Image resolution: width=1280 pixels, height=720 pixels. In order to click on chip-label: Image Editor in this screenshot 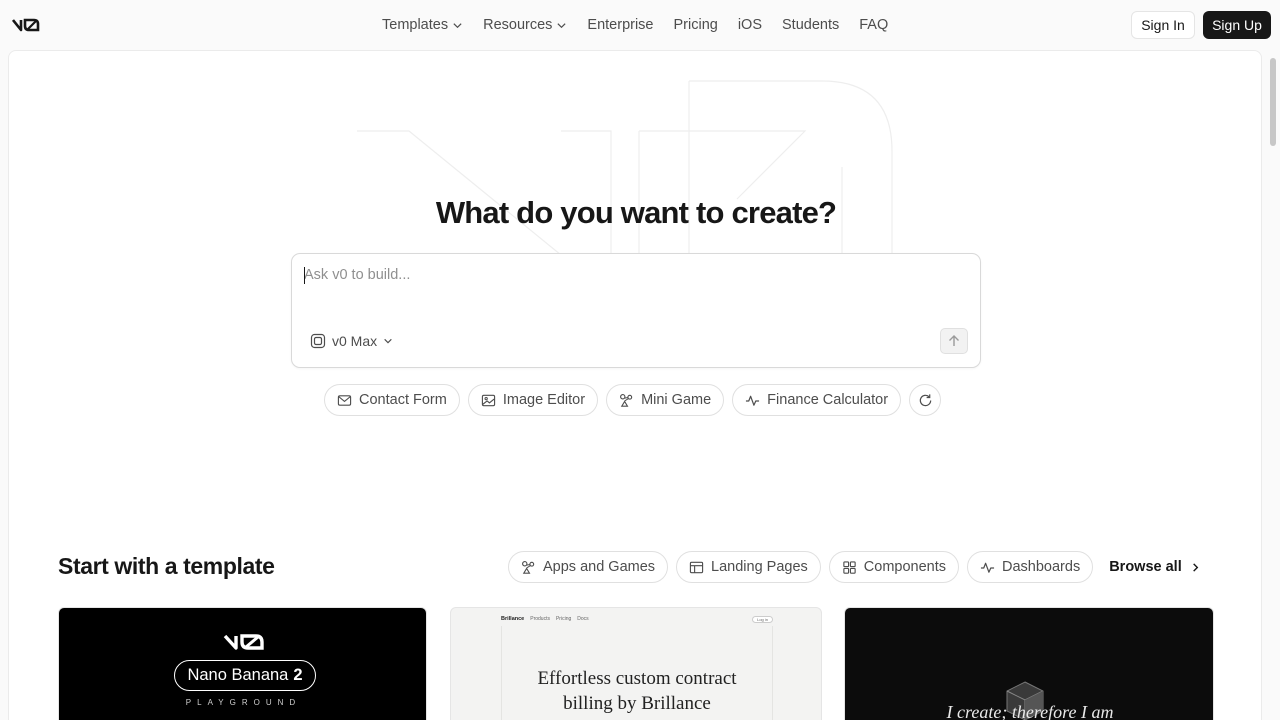, I will do `click(544, 400)`.